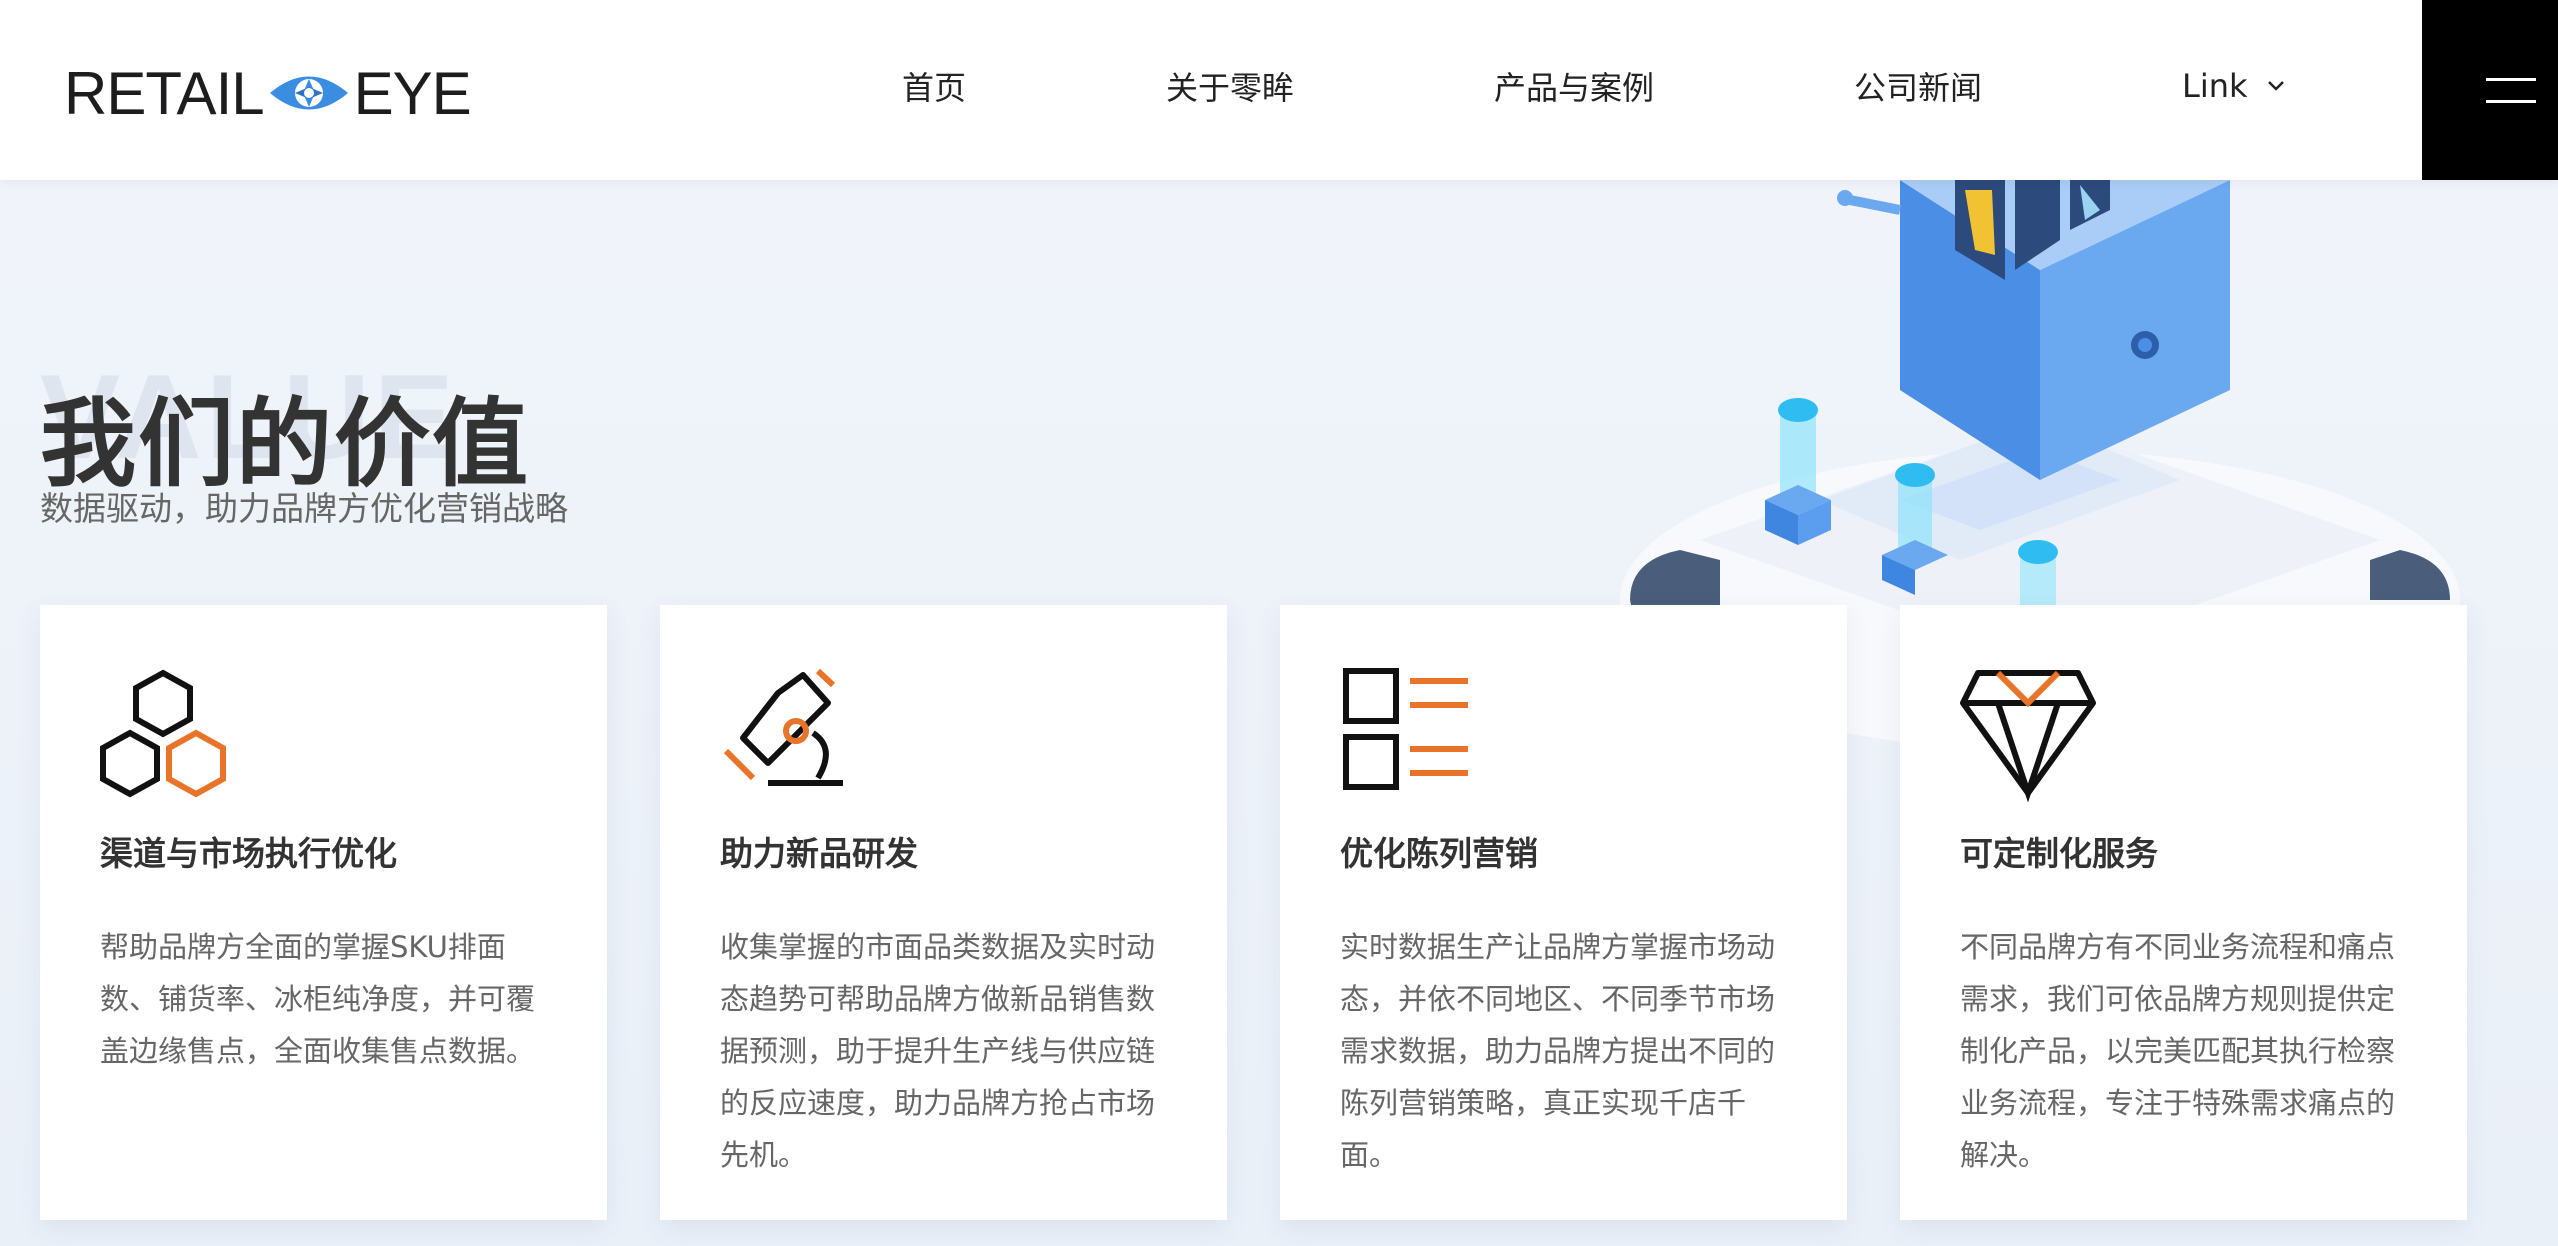 The width and height of the screenshot is (2558, 1246). Describe the element at coordinates (304, 508) in the screenshot. I see `page-subtitle: 数据驱动，助力品牌方优化营销战略` at that location.